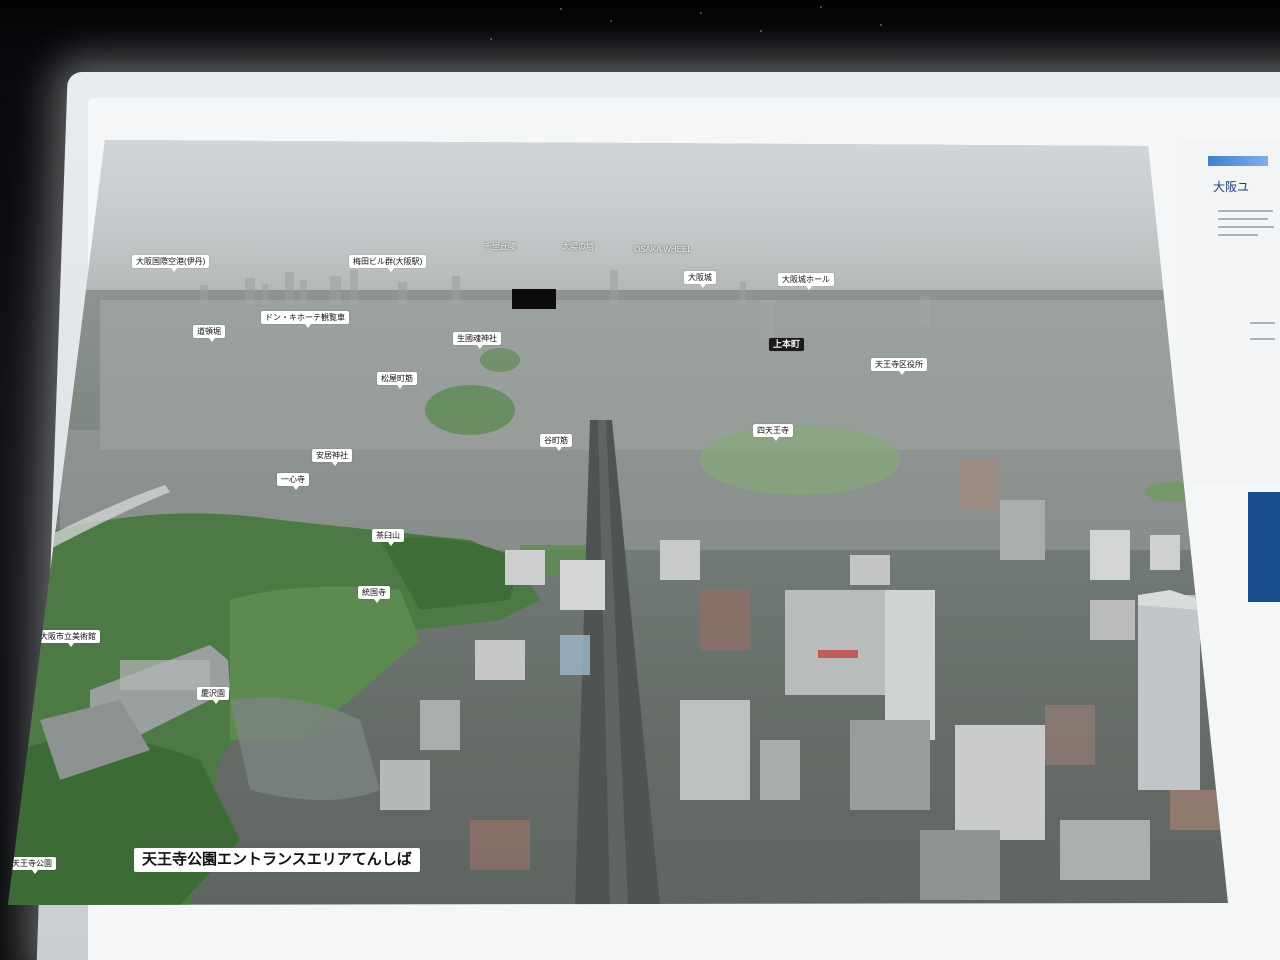 This screenshot has width=1280, height=960. I want to click on label-matsuyamachi-street: 松屋町筋, so click(397, 380).